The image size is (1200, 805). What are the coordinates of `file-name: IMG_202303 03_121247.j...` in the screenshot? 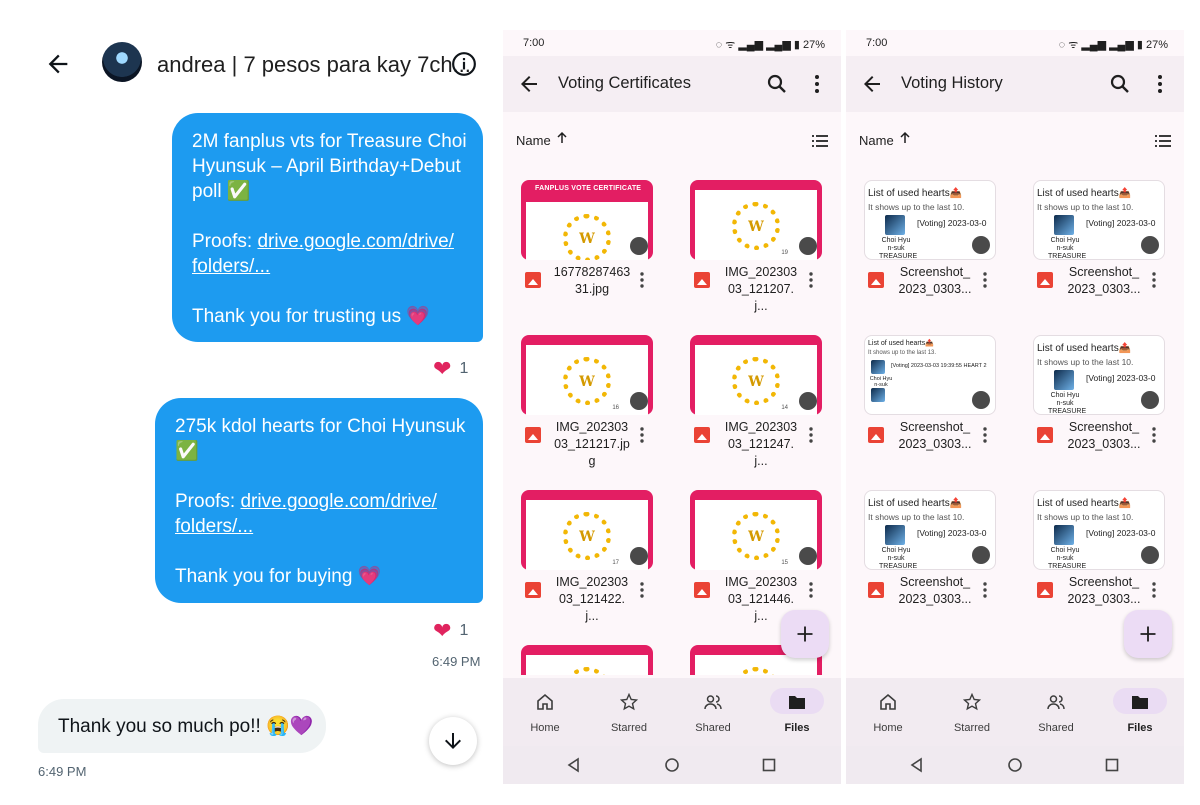 It's located at (761, 444).